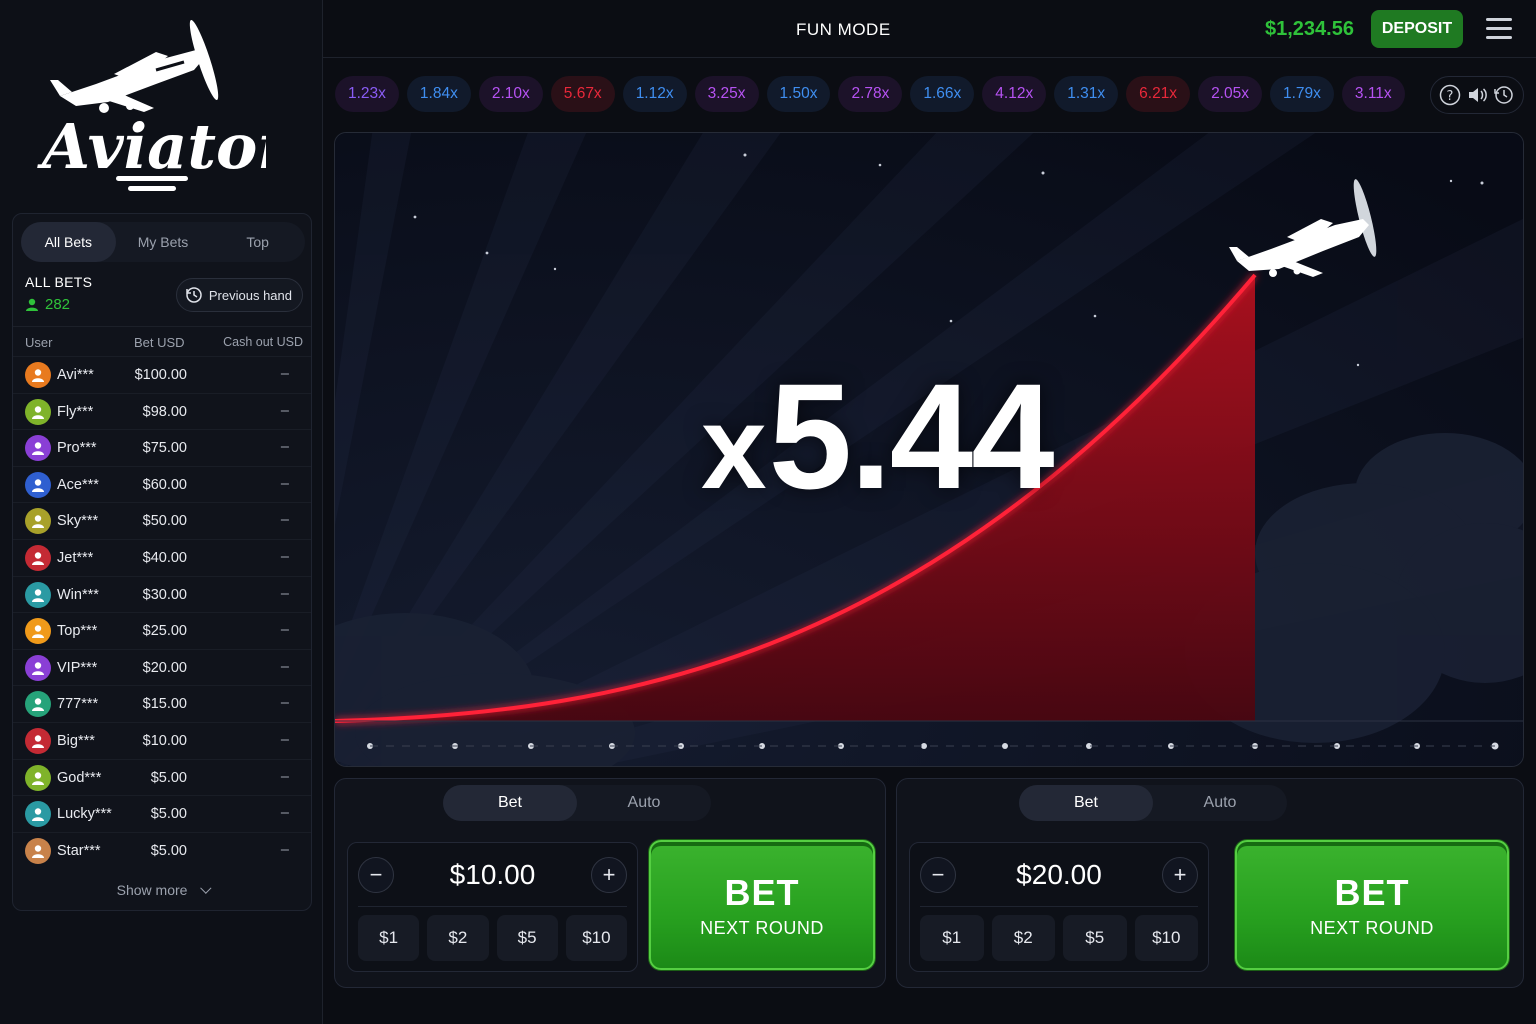  What do you see at coordinates (160, 375) in the screenshot?
I see `row-bet: $100.00` at bounding box center [160, 375].